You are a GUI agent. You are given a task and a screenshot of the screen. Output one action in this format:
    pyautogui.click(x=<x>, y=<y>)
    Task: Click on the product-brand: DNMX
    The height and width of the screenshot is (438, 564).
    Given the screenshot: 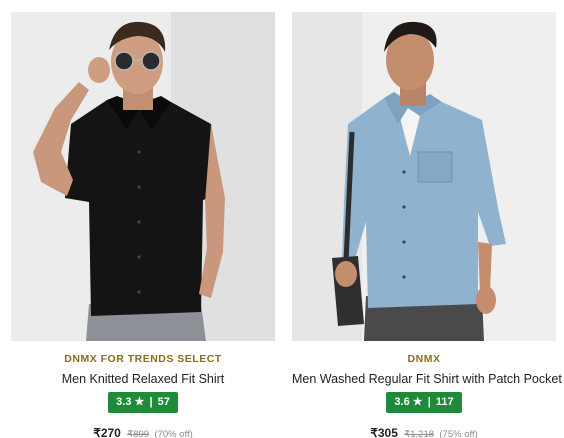 What is the action you would take?
    pyautogui.click(x=424, y=359)
    